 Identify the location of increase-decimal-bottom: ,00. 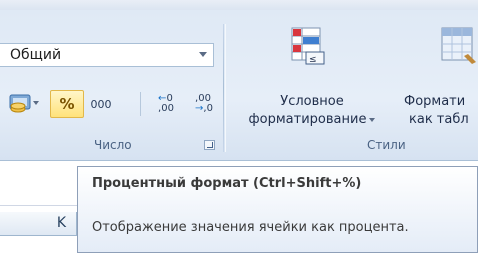
(166, 108).